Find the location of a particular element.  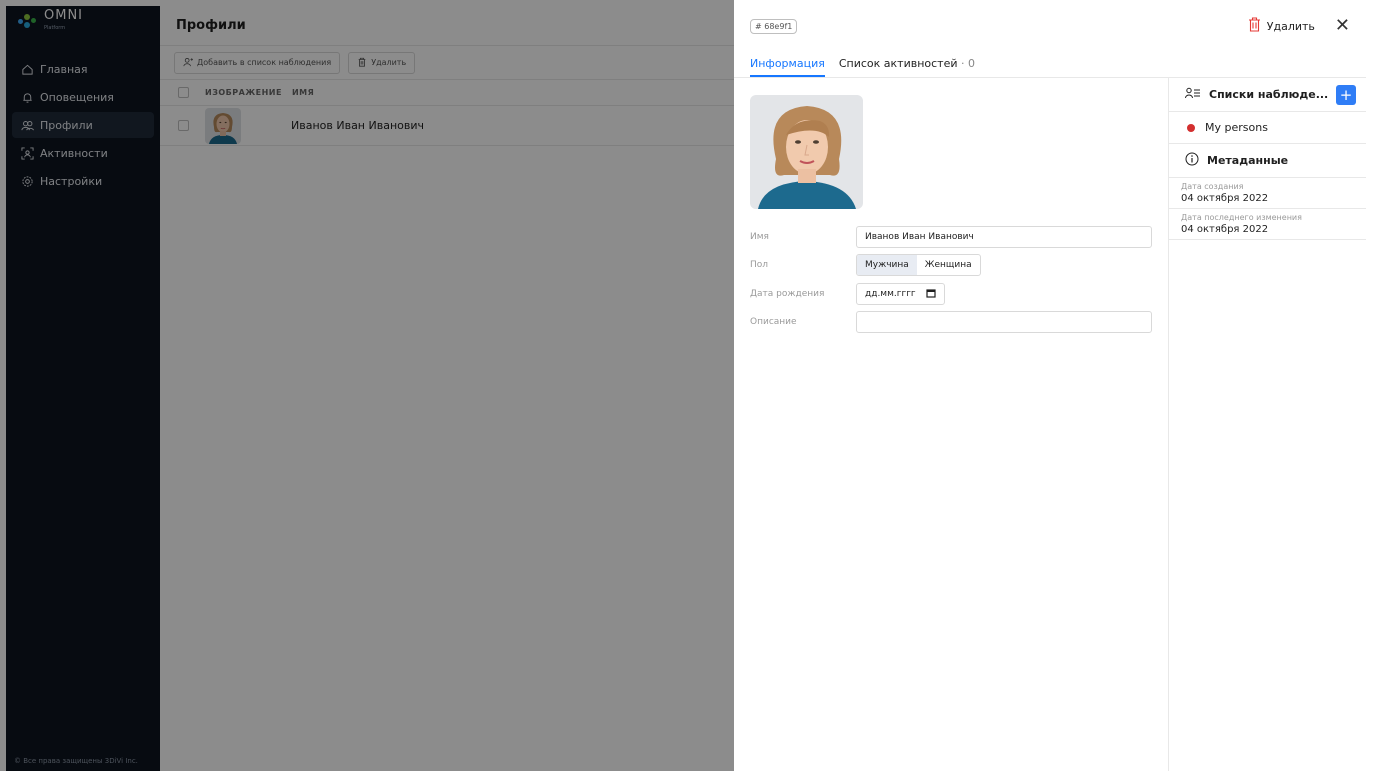

profile-photo is located at coordinates (806, 152).